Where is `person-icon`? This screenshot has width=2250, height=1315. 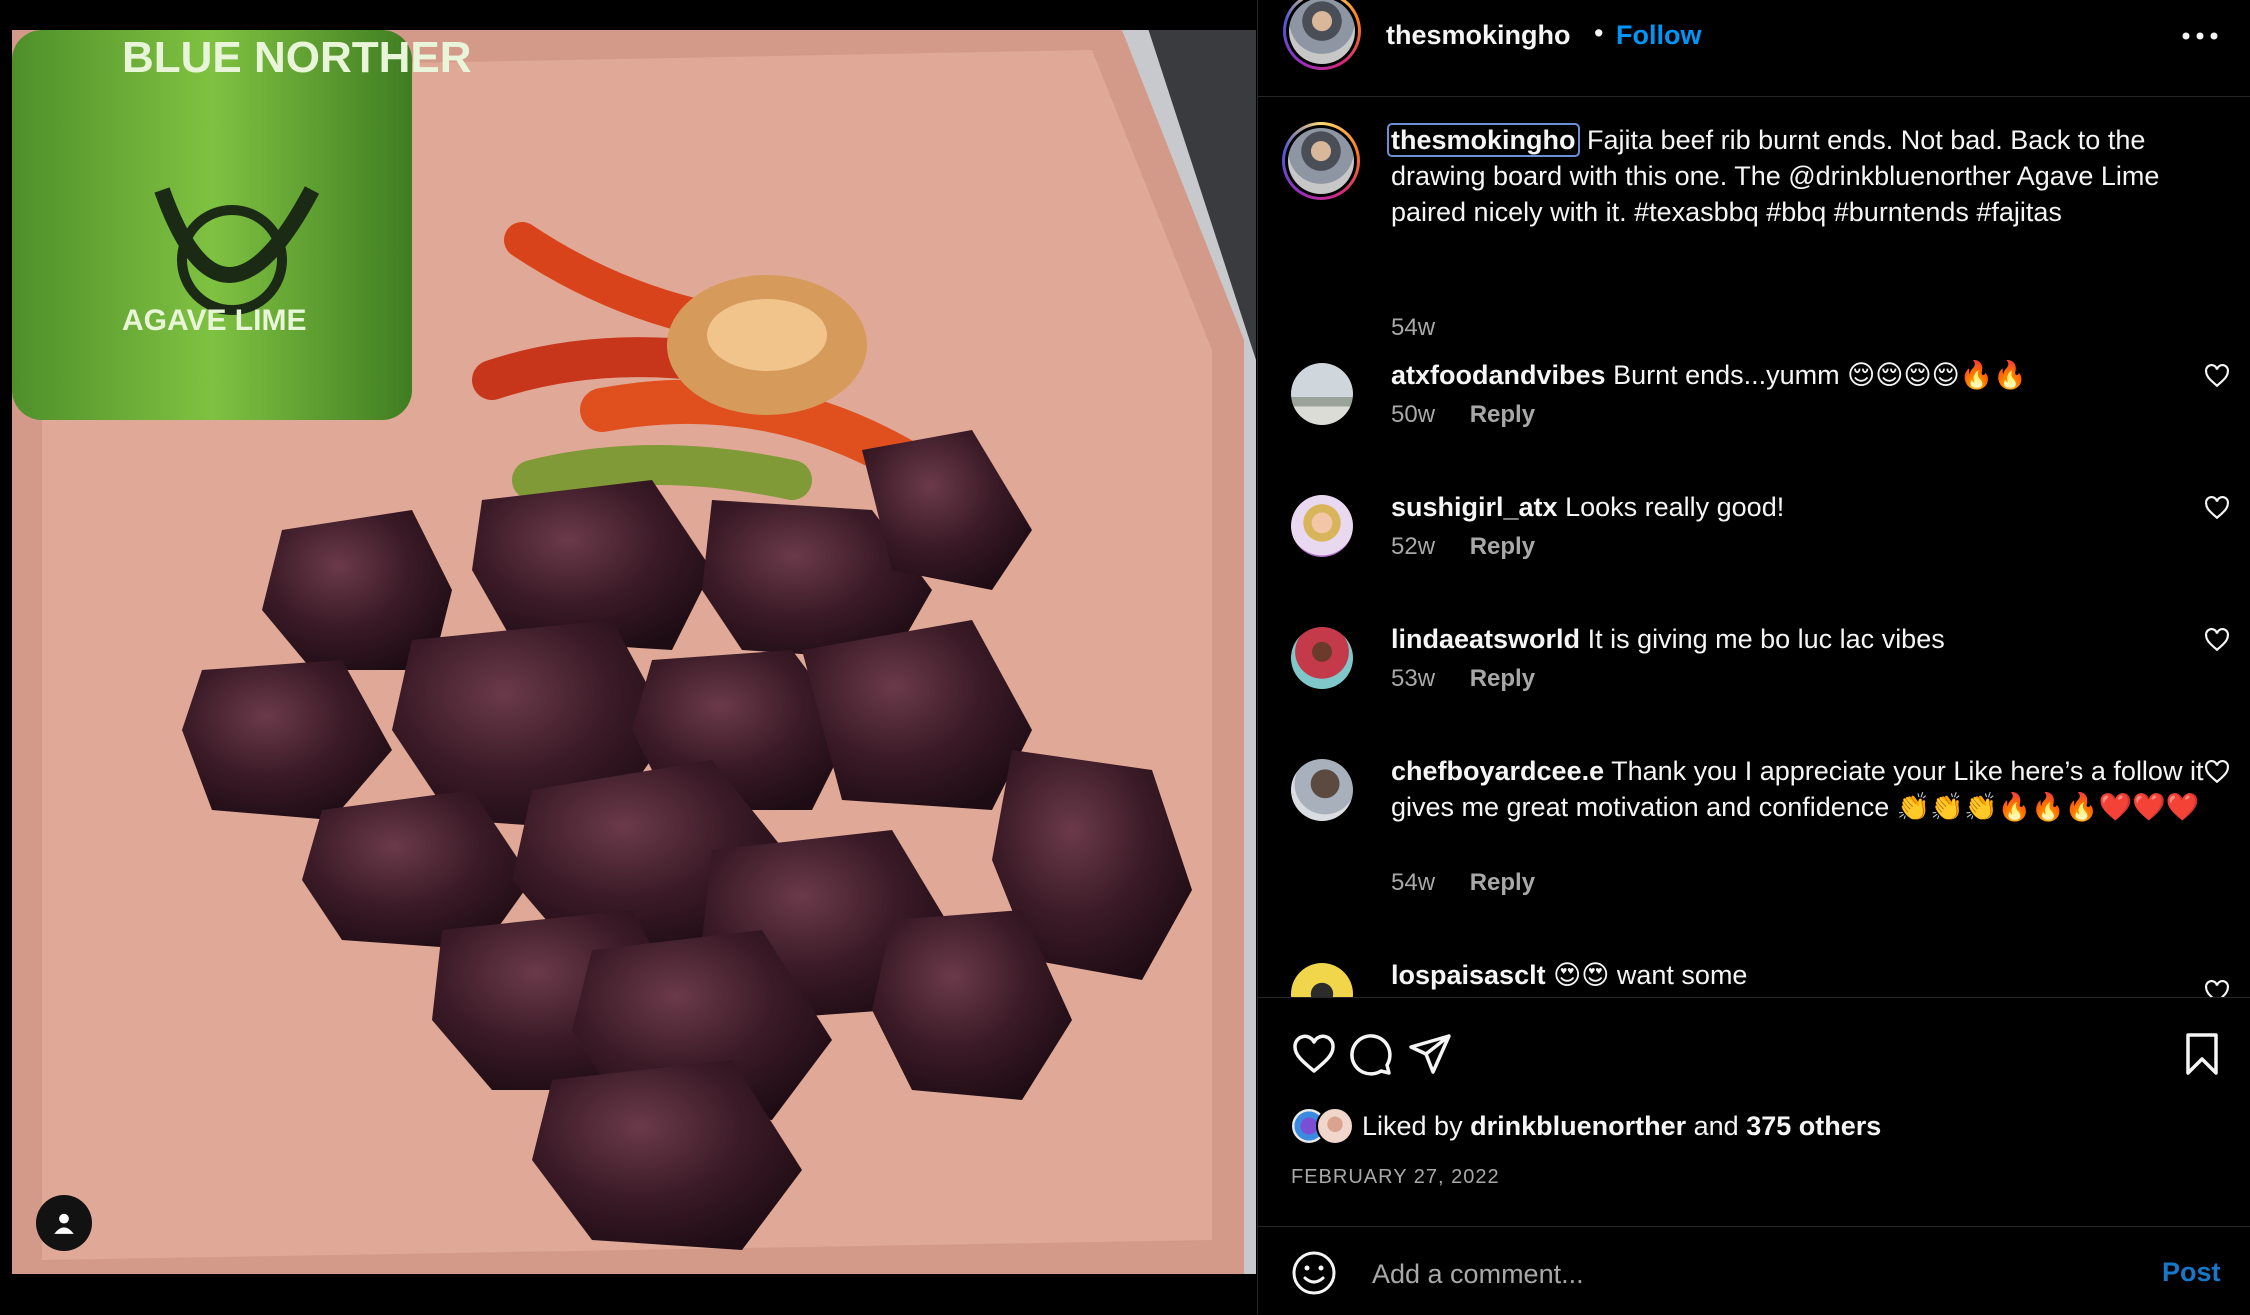 person-icon is located at coordinates (64, 1223).